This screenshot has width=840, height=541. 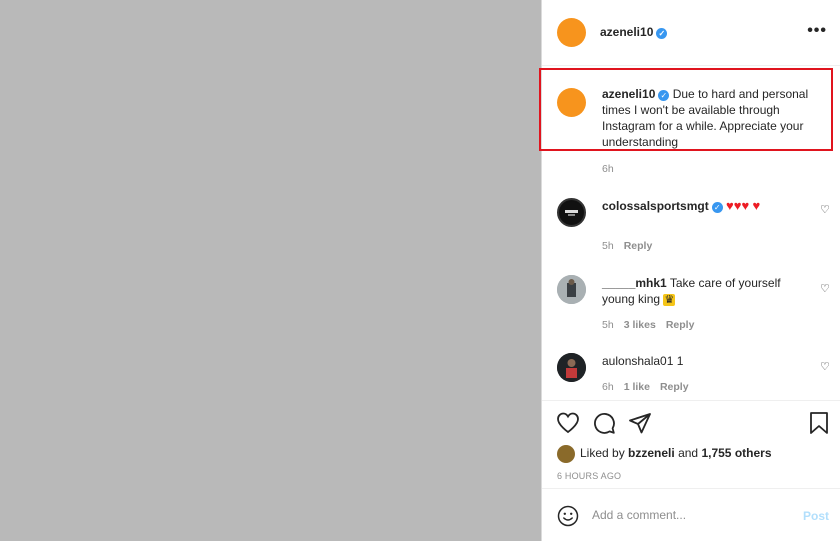 I want to click on add-comment-bar: Post, so click(x=691, y=515).